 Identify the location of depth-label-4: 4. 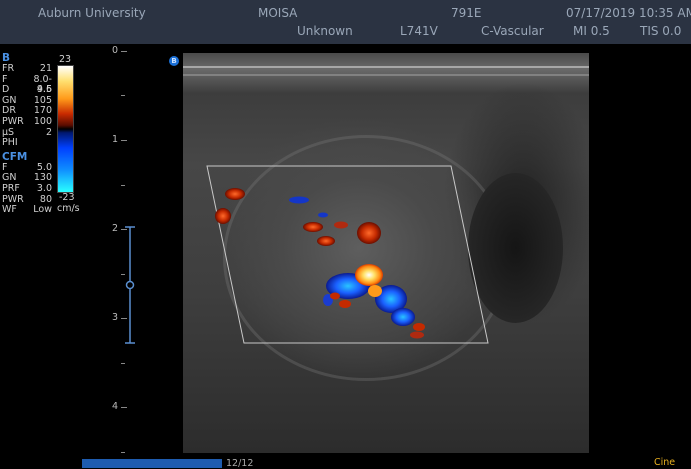
(115, 406).